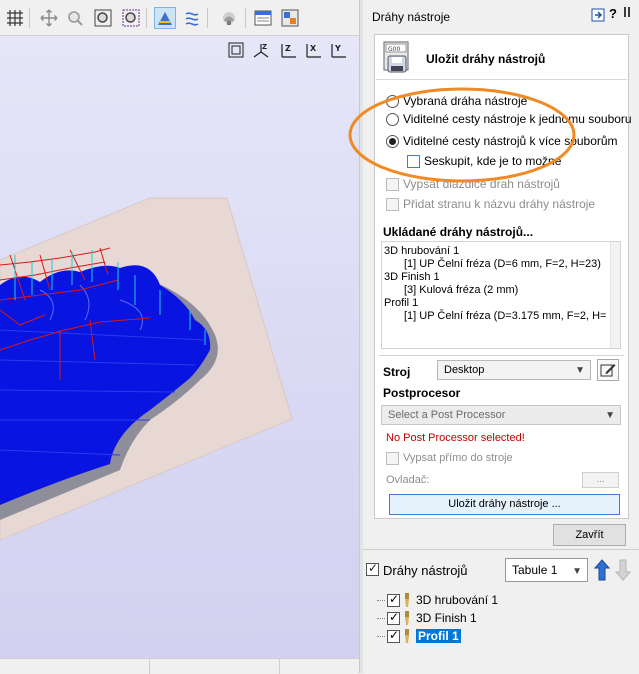 The image size is (639, 674). Describe the element at coordinates (458, 458) in the screenshot. I see `option-write-direct-label: Vypsat přímo do stroje` at that location.